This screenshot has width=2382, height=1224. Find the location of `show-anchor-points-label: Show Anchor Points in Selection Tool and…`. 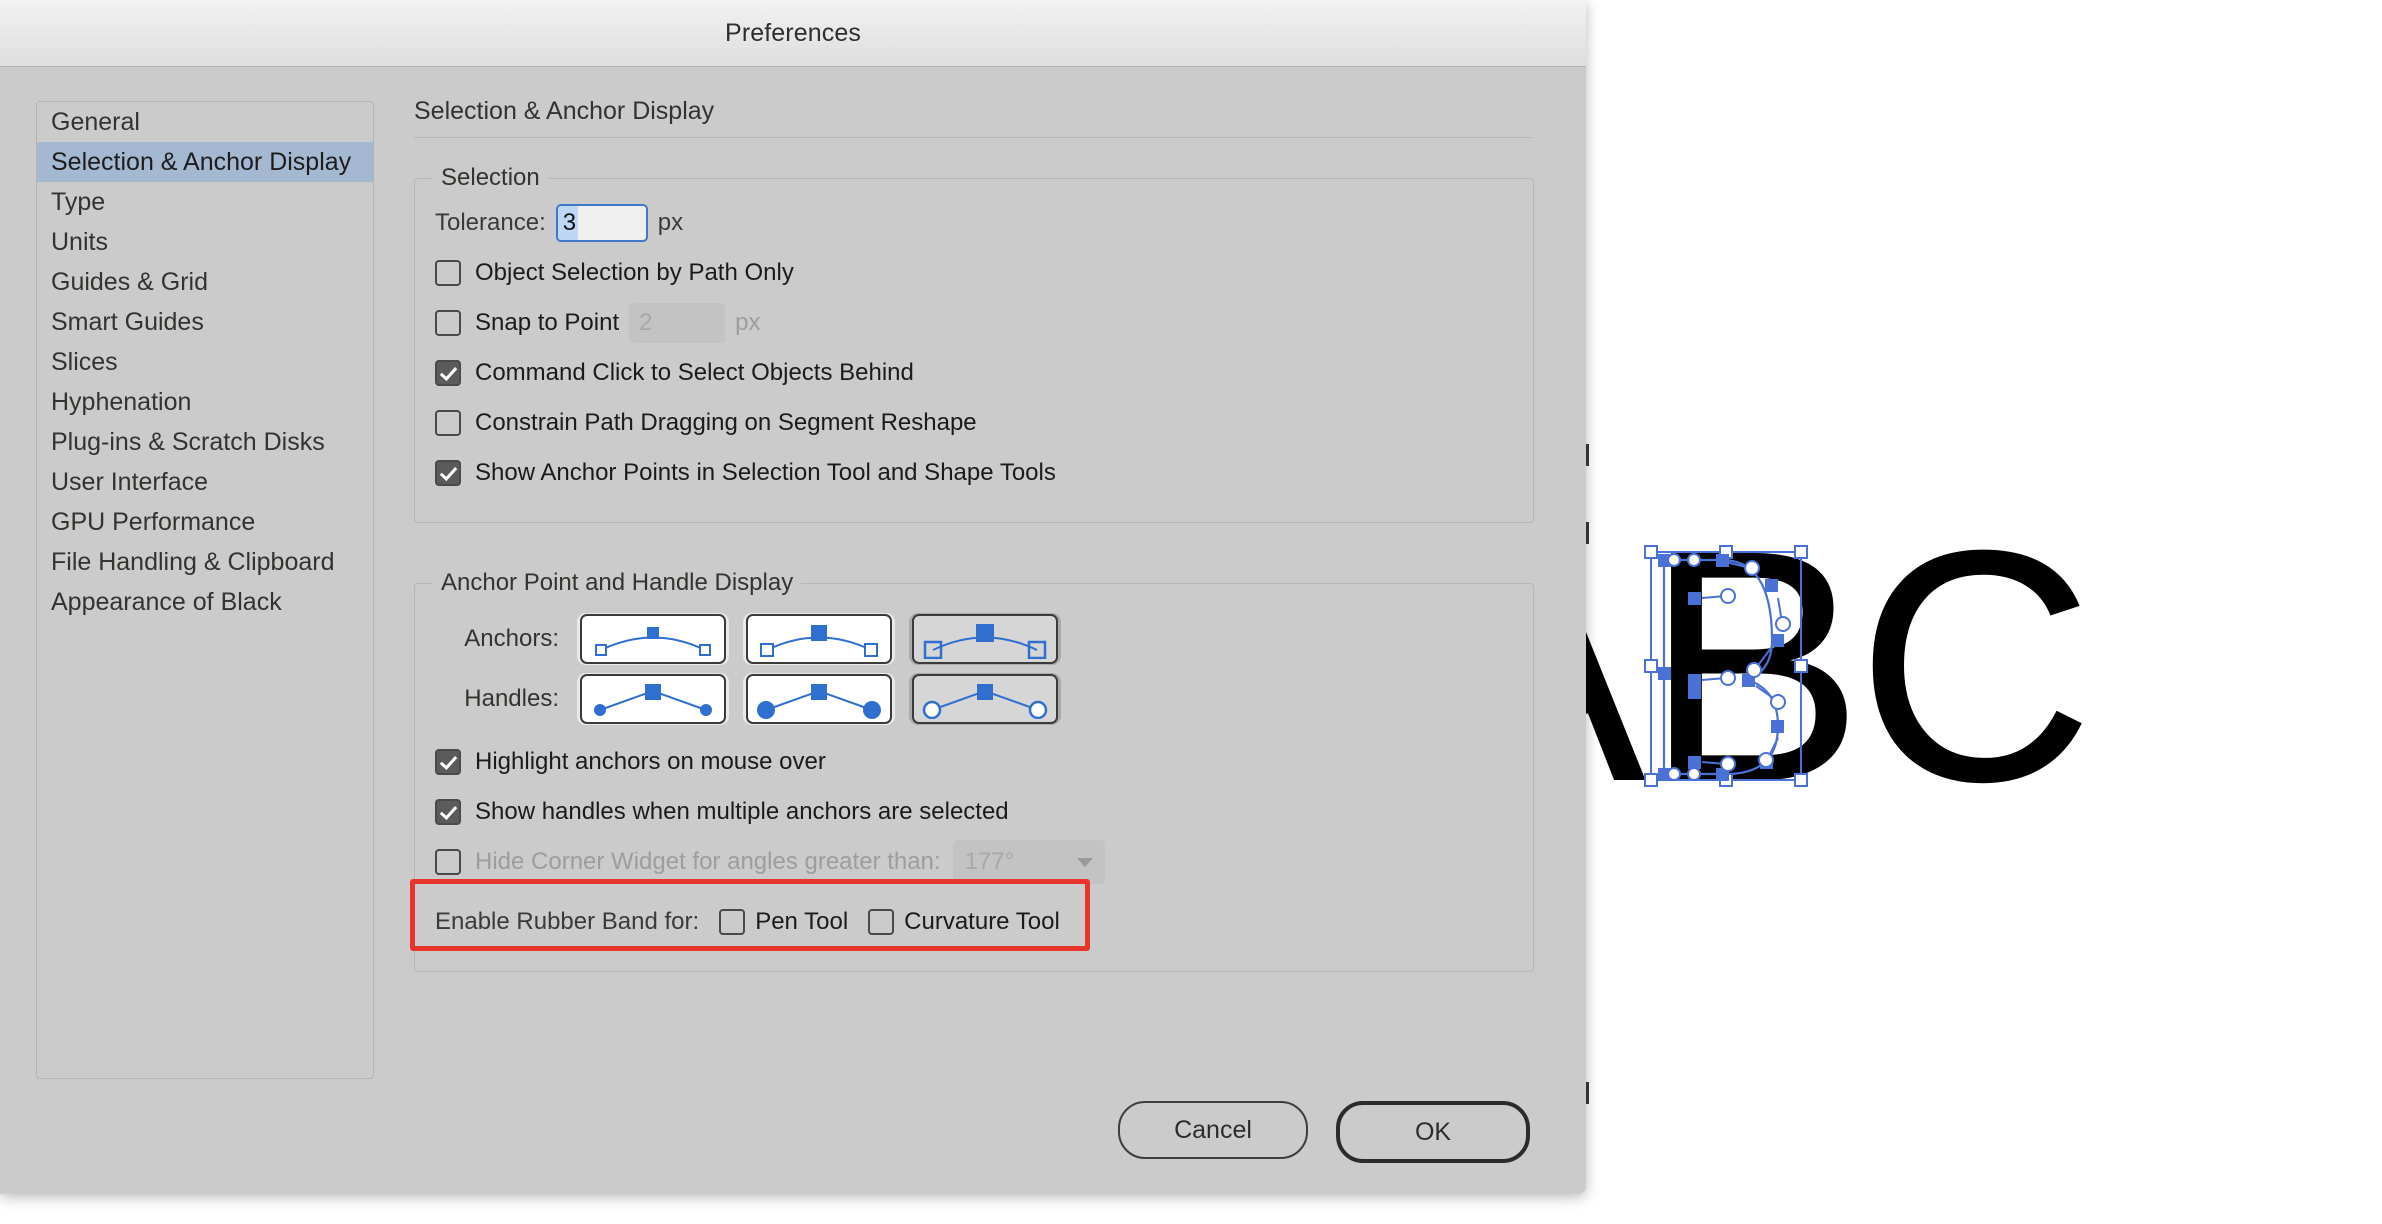

show-anchor-points-label: Show Anchor Points in Selection Tool and… is located at coordinates (765, 472).